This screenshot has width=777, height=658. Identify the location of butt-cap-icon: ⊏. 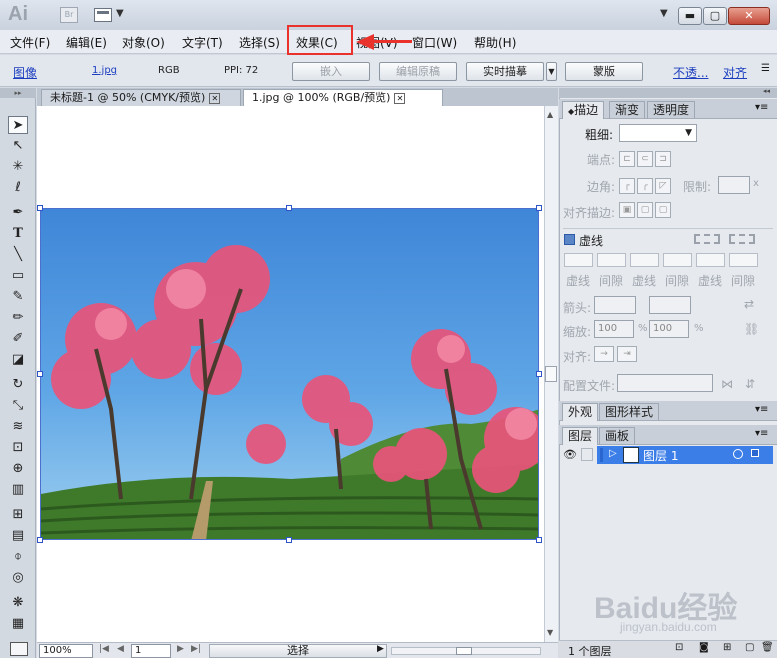
(627, 159).